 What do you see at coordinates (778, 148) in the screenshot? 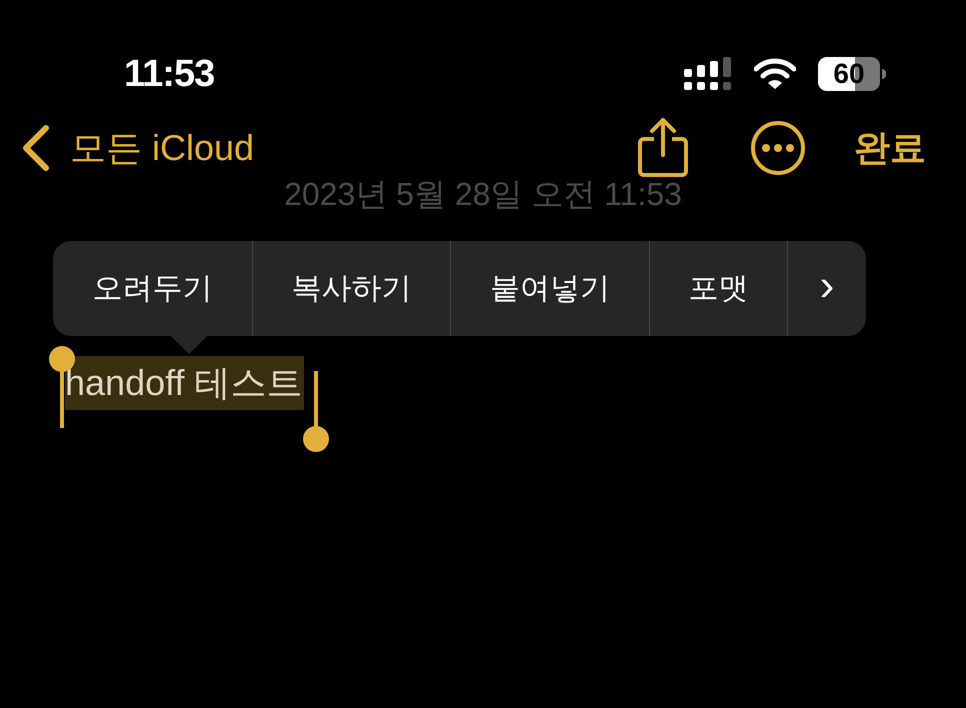
I see `more-icon` at bounding box center [778, 148].